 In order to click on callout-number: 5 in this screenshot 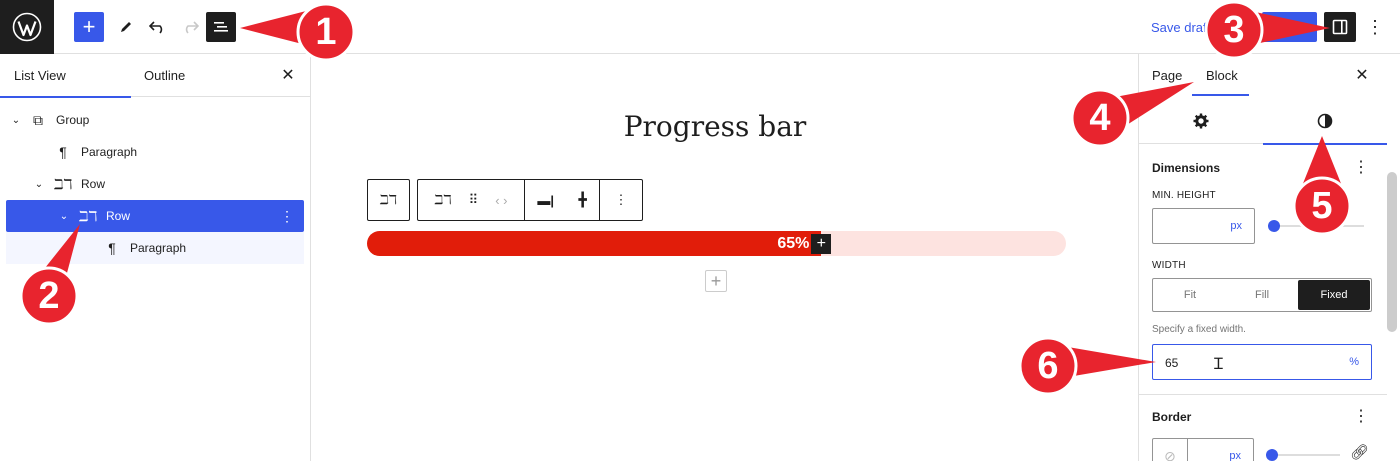, I will do `click(1322, 205)`.